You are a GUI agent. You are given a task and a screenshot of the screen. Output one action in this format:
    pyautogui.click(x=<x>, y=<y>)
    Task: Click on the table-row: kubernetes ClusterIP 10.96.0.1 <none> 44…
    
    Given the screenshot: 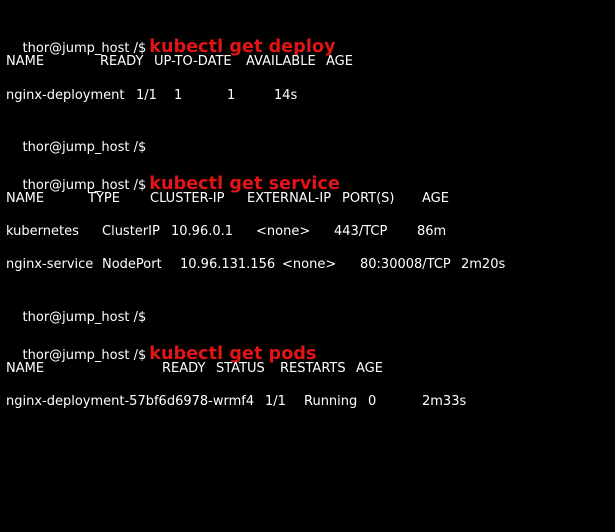 What is the action you would take?
    pyautogui.click(x=306, y=232)
    